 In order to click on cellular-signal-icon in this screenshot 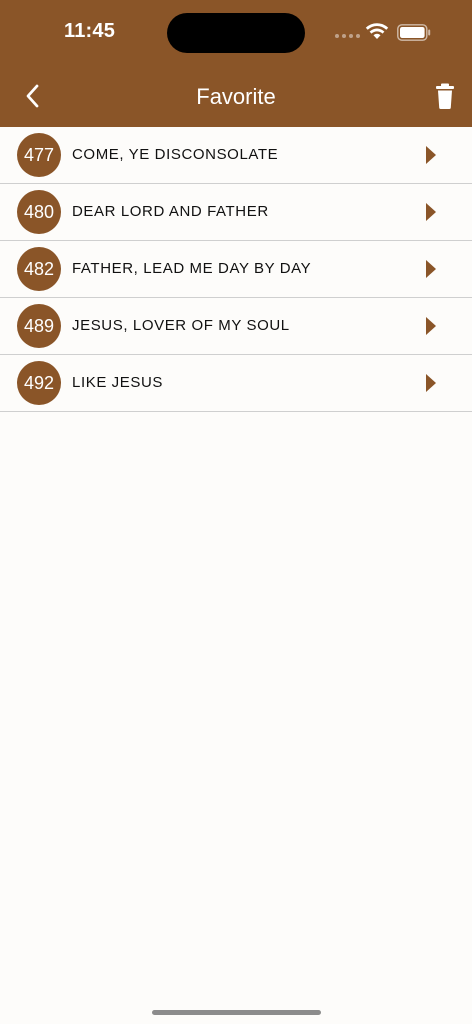, I will do `click(347, 36)`.